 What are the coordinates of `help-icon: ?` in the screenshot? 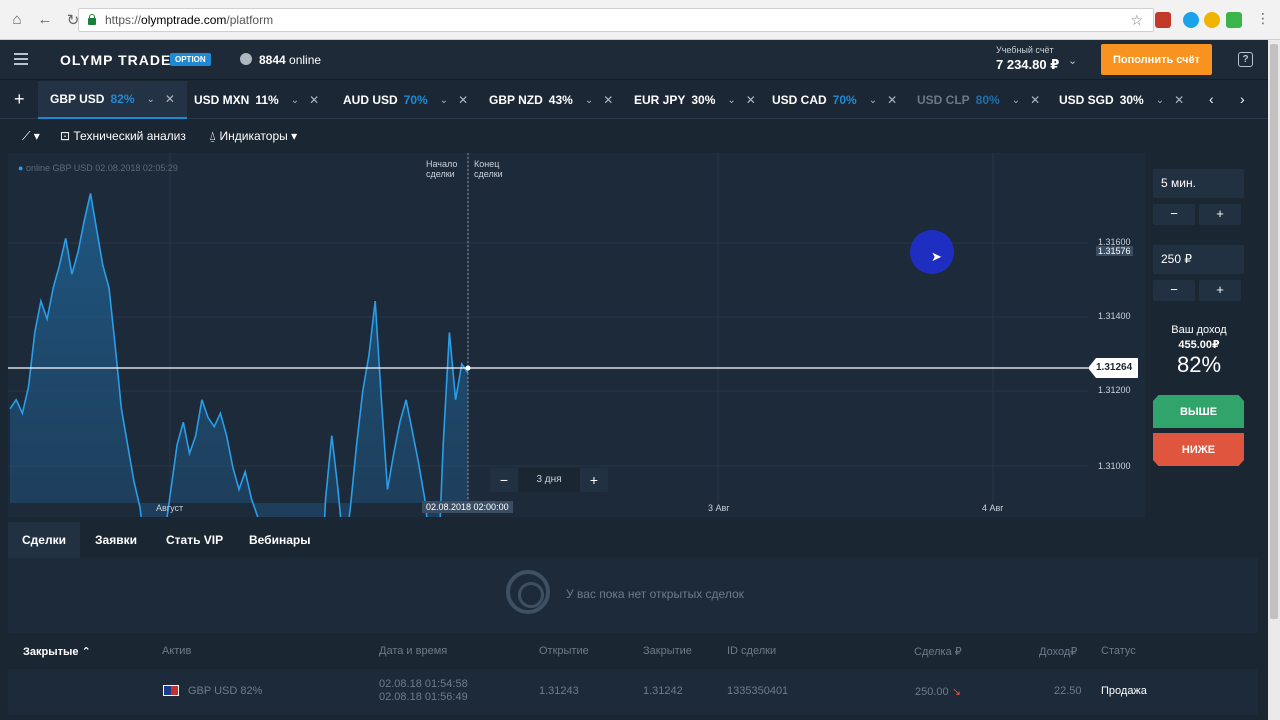 It's located at (1245, 59).